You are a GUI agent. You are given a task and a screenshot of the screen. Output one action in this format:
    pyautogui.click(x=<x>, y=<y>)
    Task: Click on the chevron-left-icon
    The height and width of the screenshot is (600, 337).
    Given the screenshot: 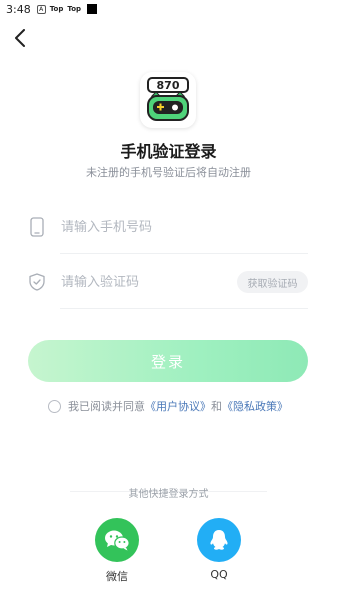 What is the action you would take?
    pyautogui.click(x=20, y=38)
    